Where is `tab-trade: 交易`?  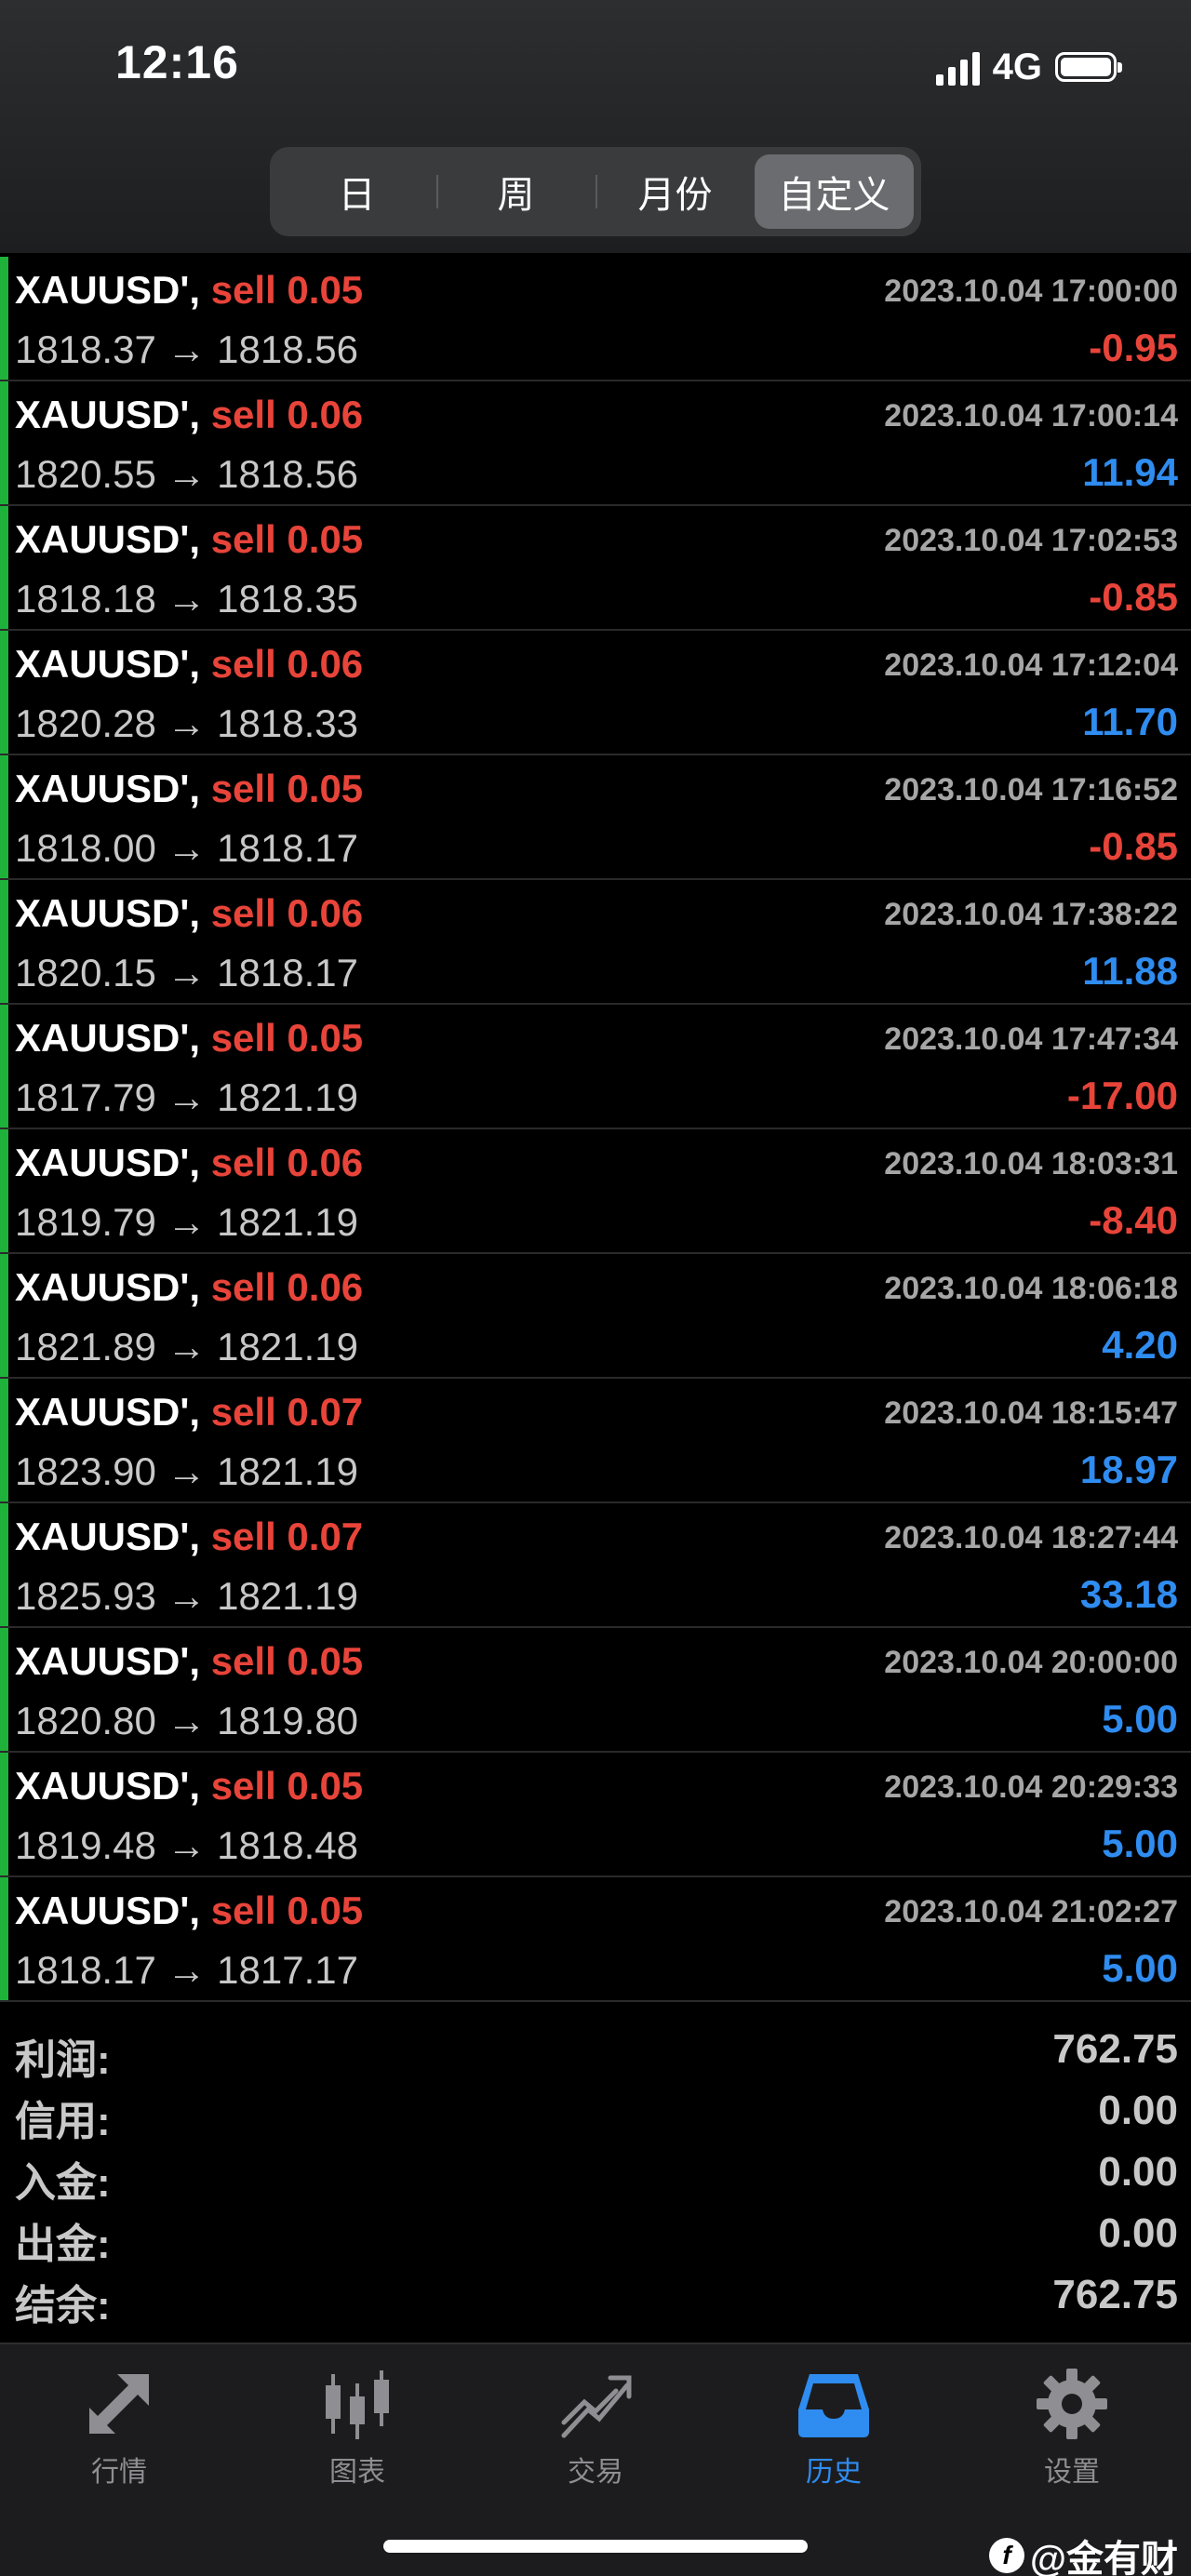
tab-trade: 交易 is located at coordinates (595, 2427).